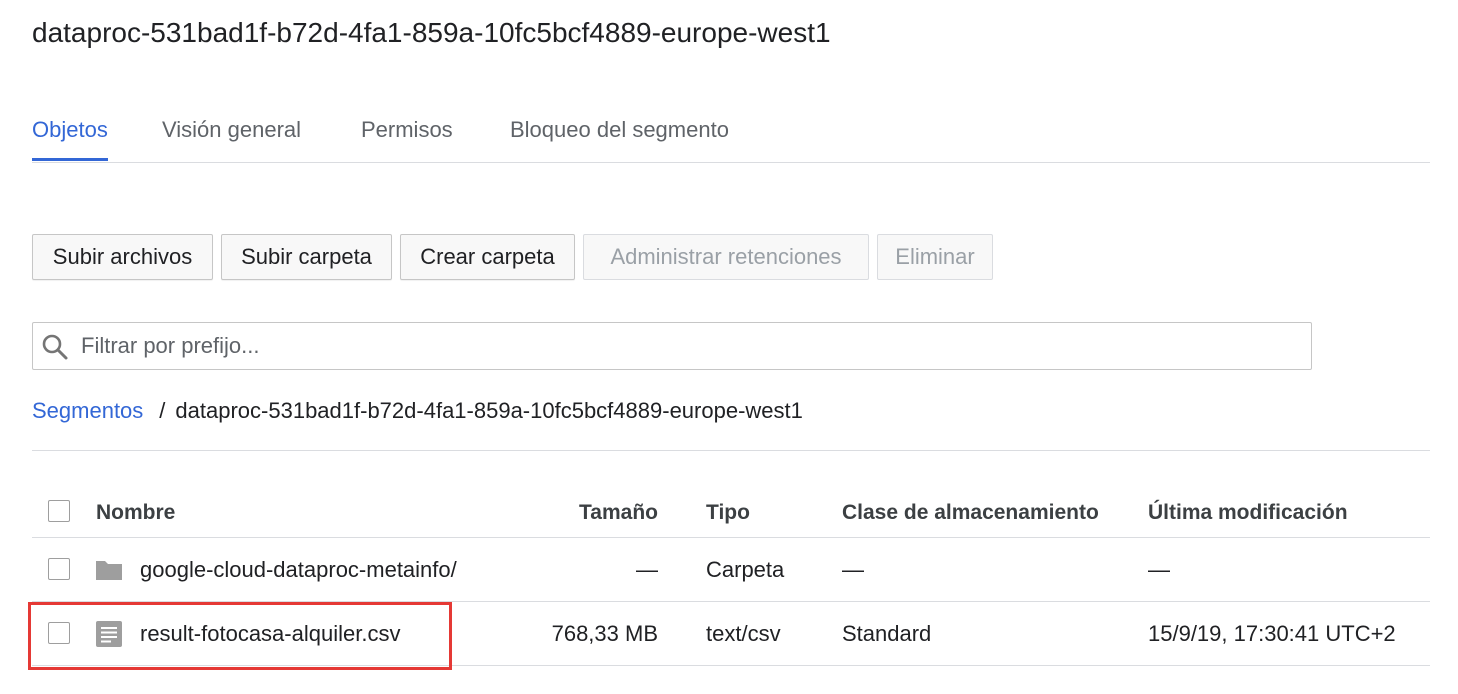 Image resolution: width=1458 pixels, height=694 pixels. Describe the element at coordinates (87, 410) in the screenshot. I see `breadcrumb-buckets-link: Segmentos` at that location.